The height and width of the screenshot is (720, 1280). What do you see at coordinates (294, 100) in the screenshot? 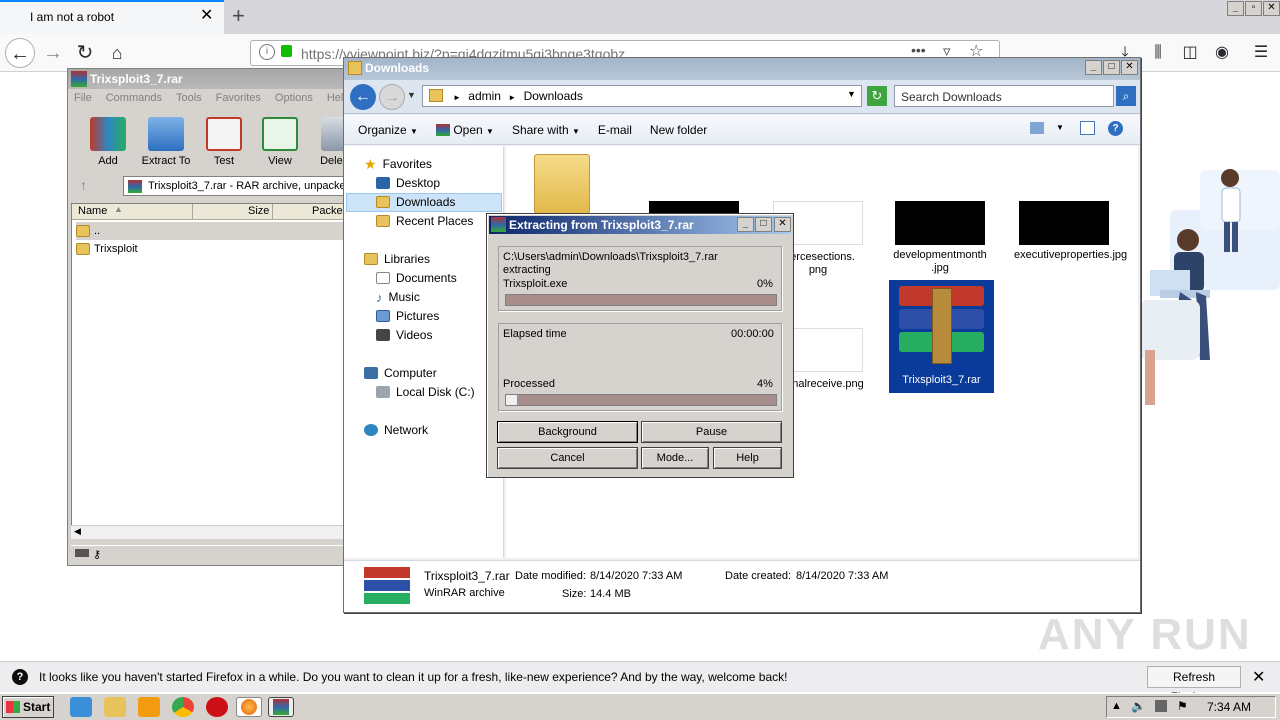
I see `menu-options: Options` at bounding box center [294, 100].